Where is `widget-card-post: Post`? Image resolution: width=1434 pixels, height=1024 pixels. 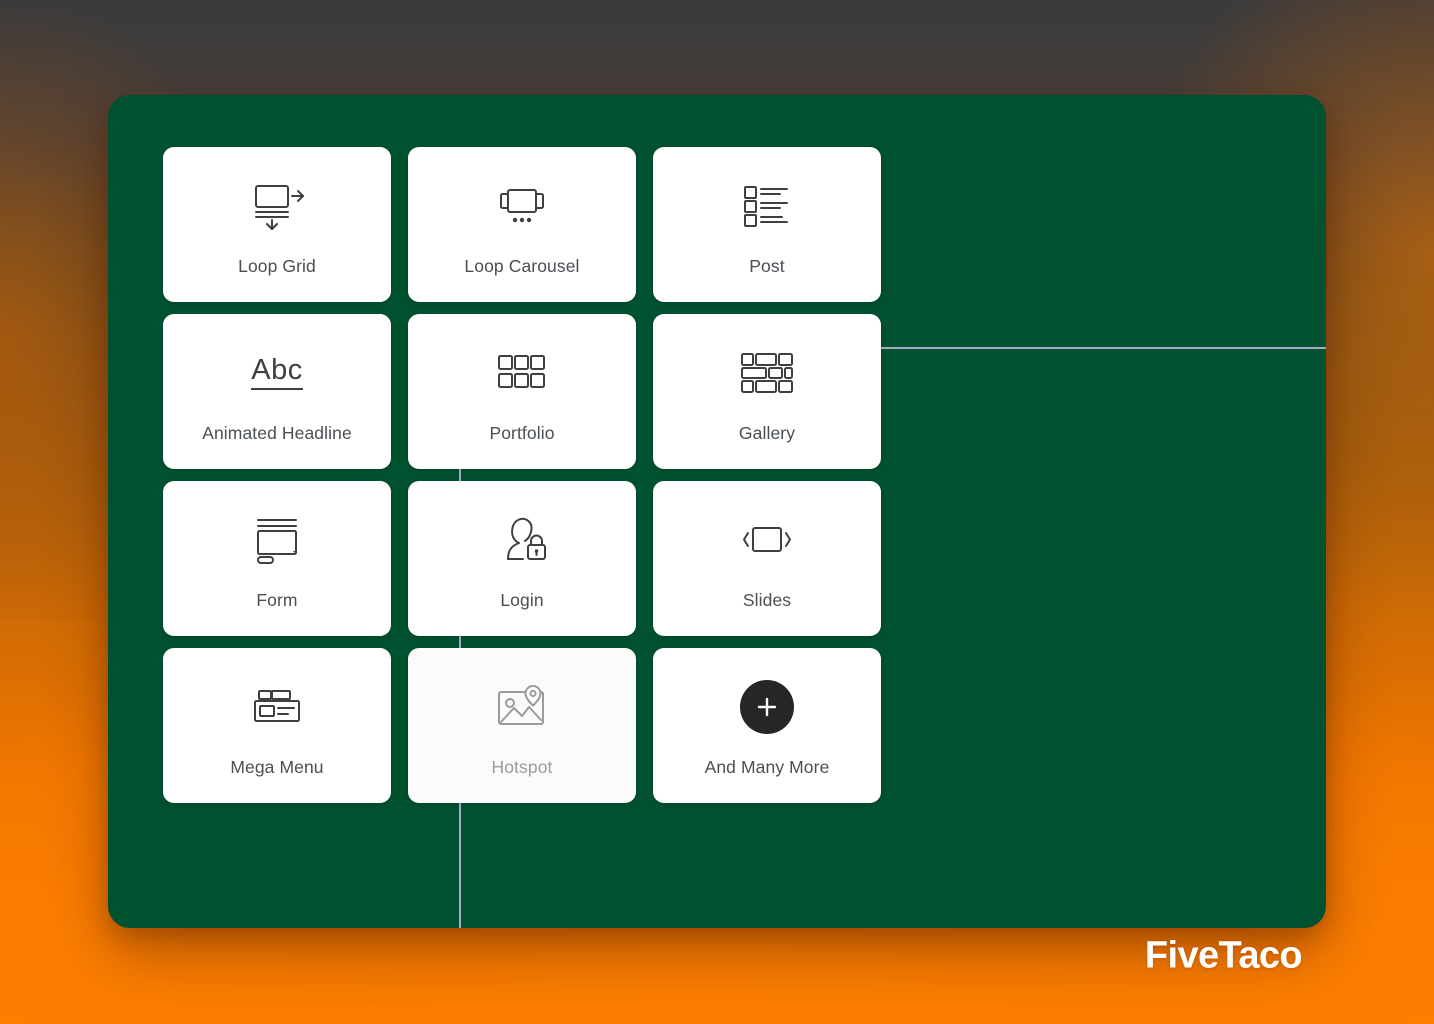
widget-card-post: Post is located at coordinates (767, 224).